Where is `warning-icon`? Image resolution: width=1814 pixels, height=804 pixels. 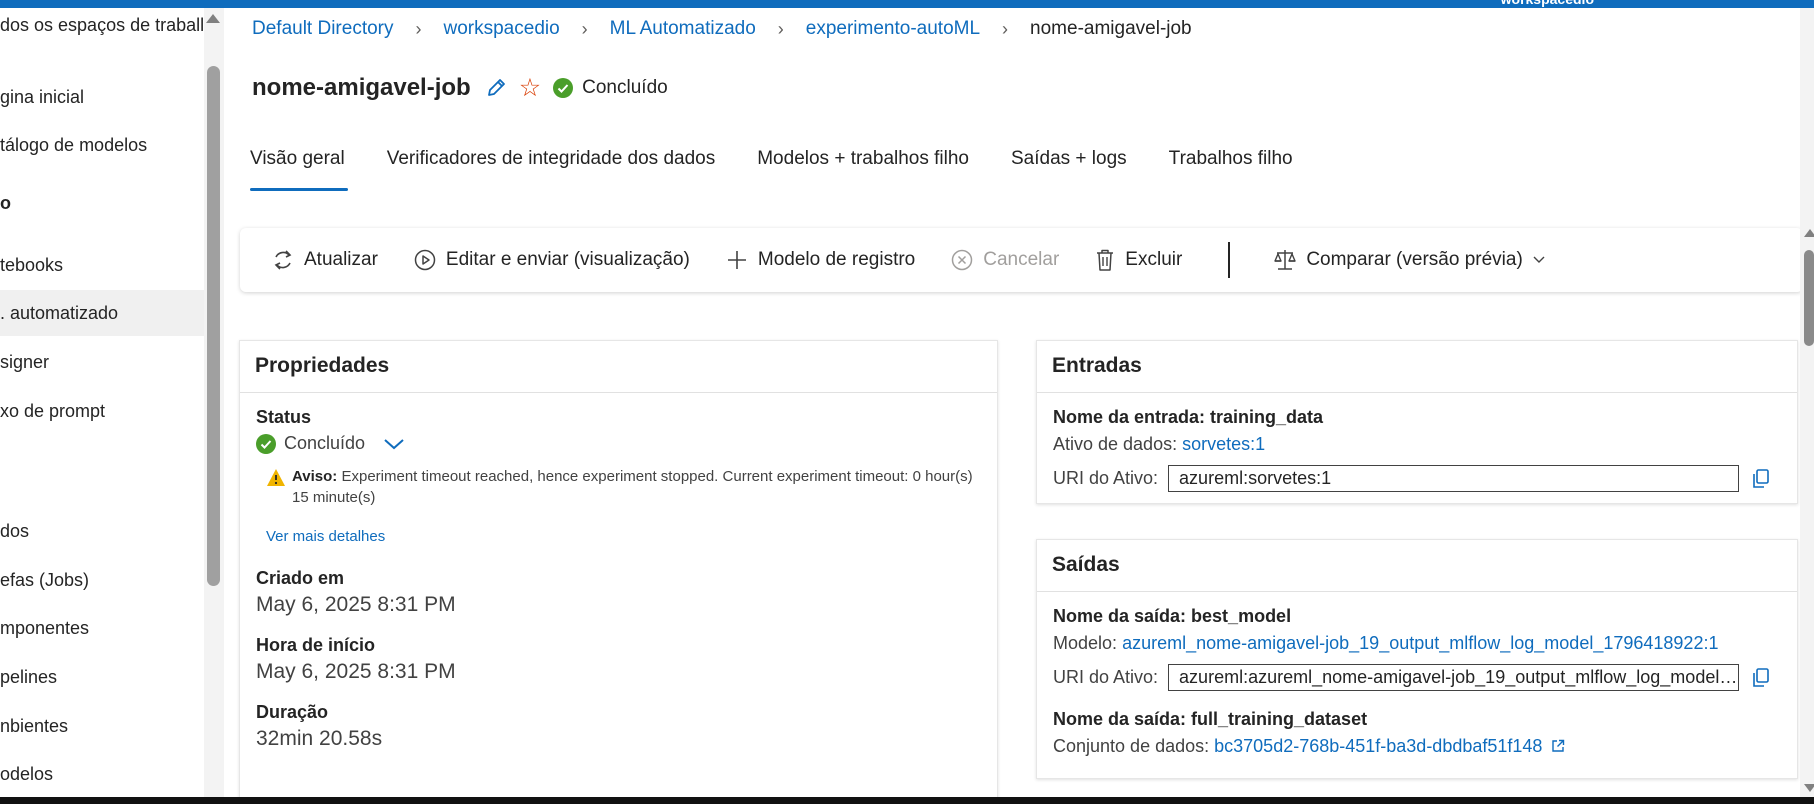 warning-icon is located at coordinates (276, 477).